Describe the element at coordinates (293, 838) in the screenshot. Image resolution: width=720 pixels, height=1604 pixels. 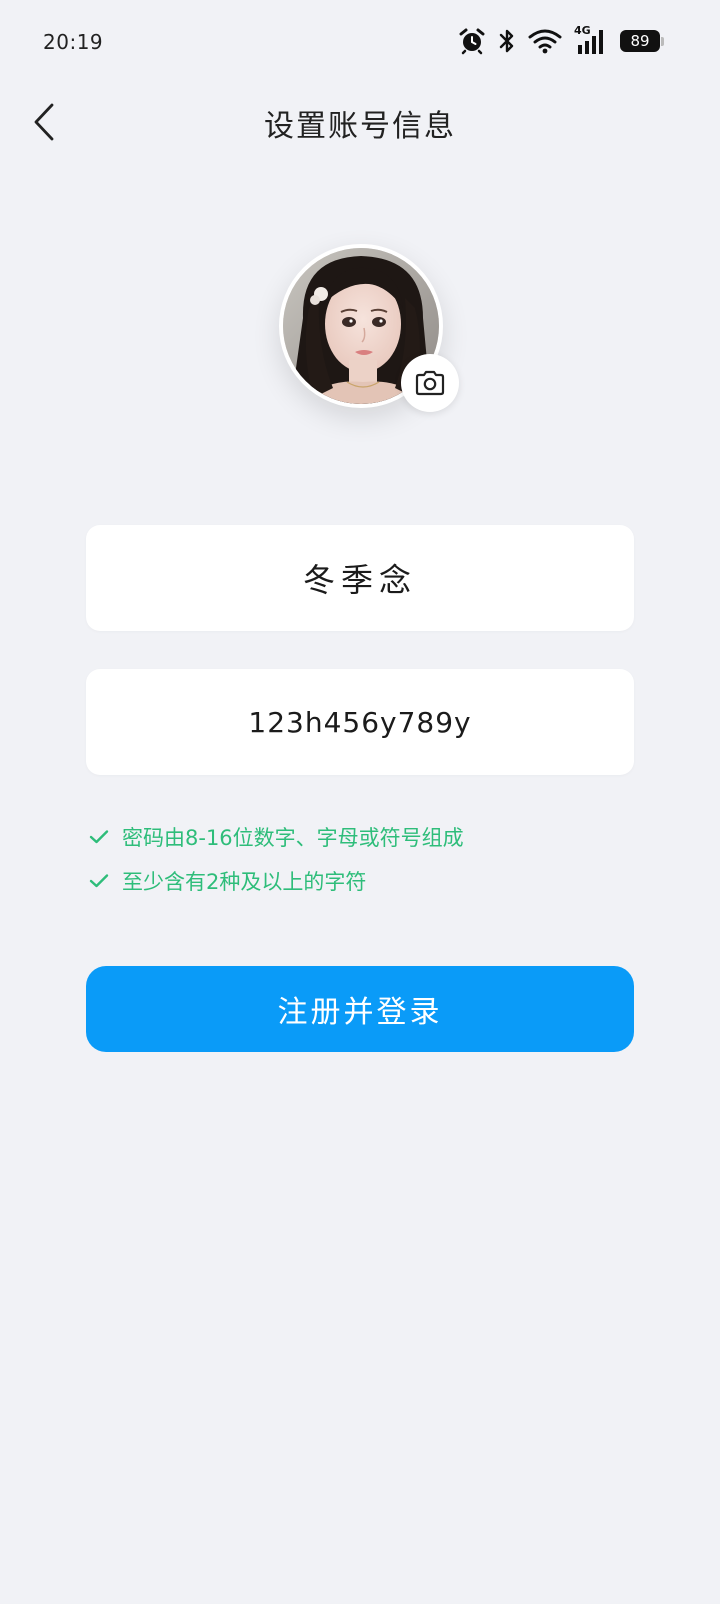
I see `rule-text: 密码由8-16位数字、字母或符号组成` at that location.